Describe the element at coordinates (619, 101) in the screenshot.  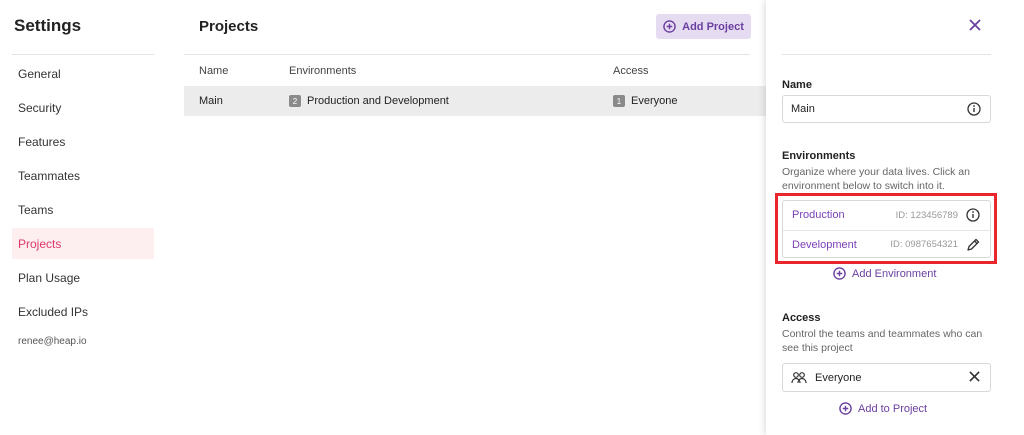
I see `access-count-badge: 1` at that location.